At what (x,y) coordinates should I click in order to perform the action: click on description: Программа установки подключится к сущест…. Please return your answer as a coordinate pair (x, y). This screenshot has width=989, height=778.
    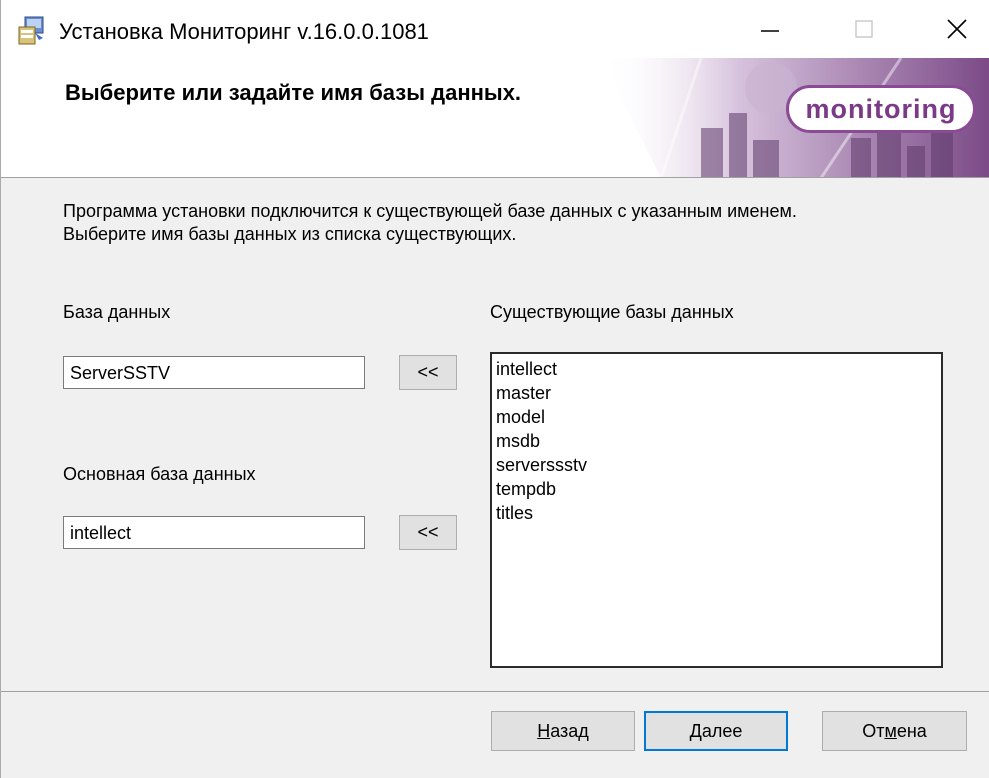
    Looking at the image, I should click on (430, 223).